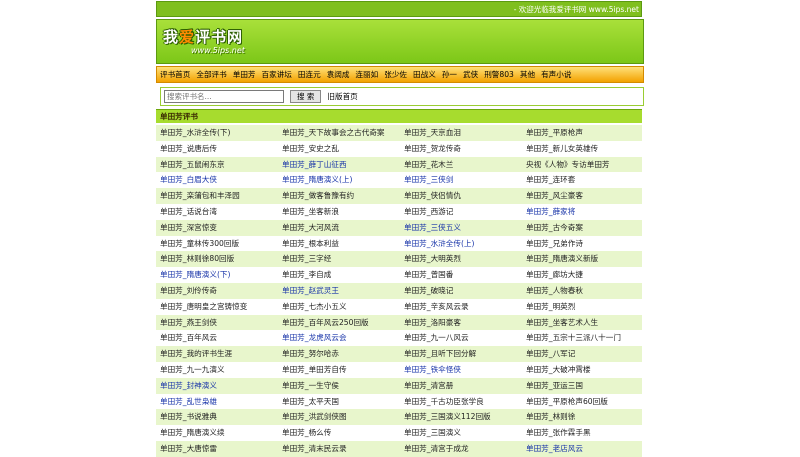 This screenshot has width=800, height=457. Describe the element at coordinates (277, 74) in the screenshot. I see `nav-item: 百家讲坛` at that location.